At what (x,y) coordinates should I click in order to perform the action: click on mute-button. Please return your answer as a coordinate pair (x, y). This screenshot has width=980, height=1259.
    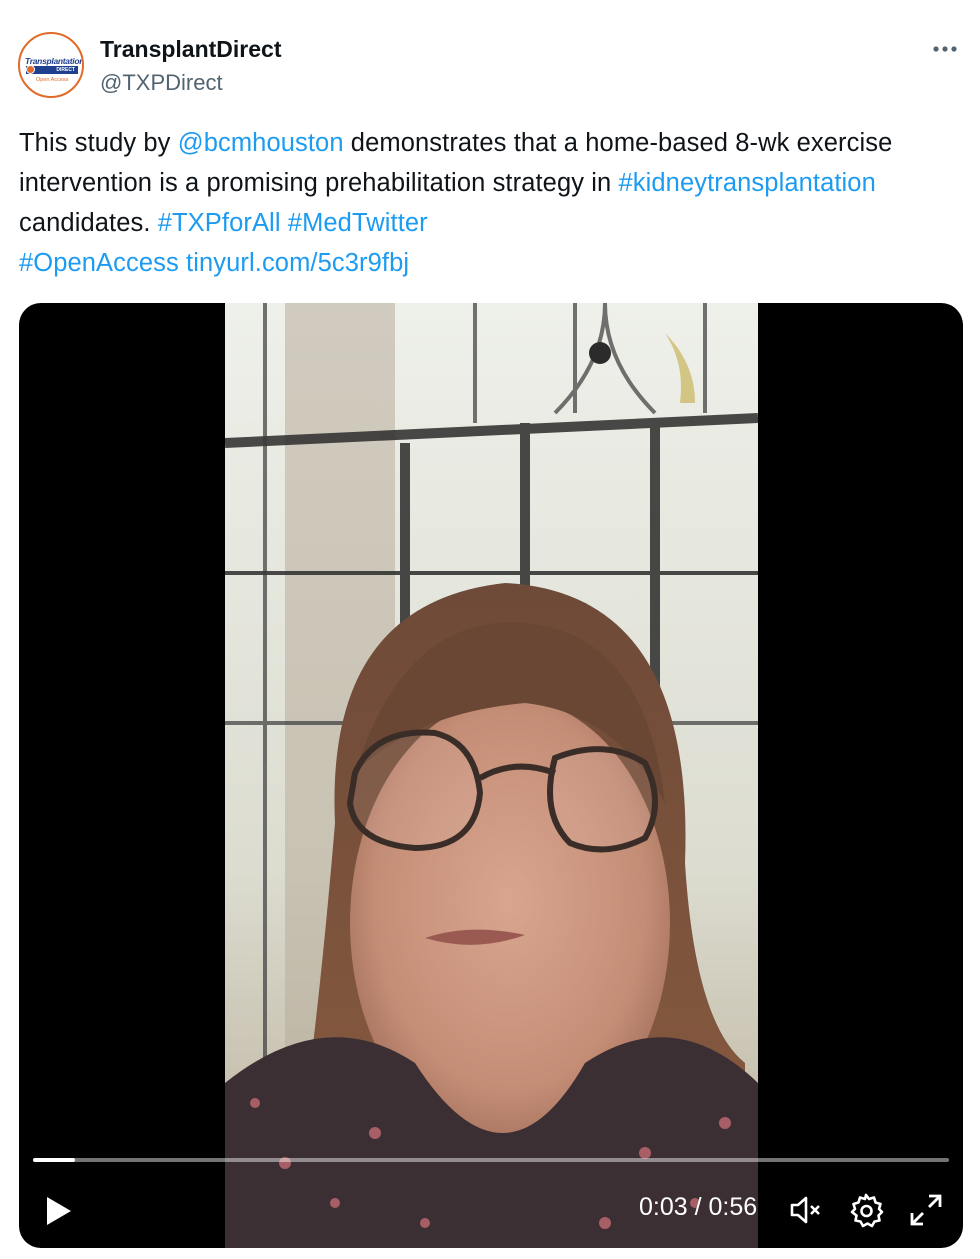
    Looking at the image, I should click on (806, 1210).